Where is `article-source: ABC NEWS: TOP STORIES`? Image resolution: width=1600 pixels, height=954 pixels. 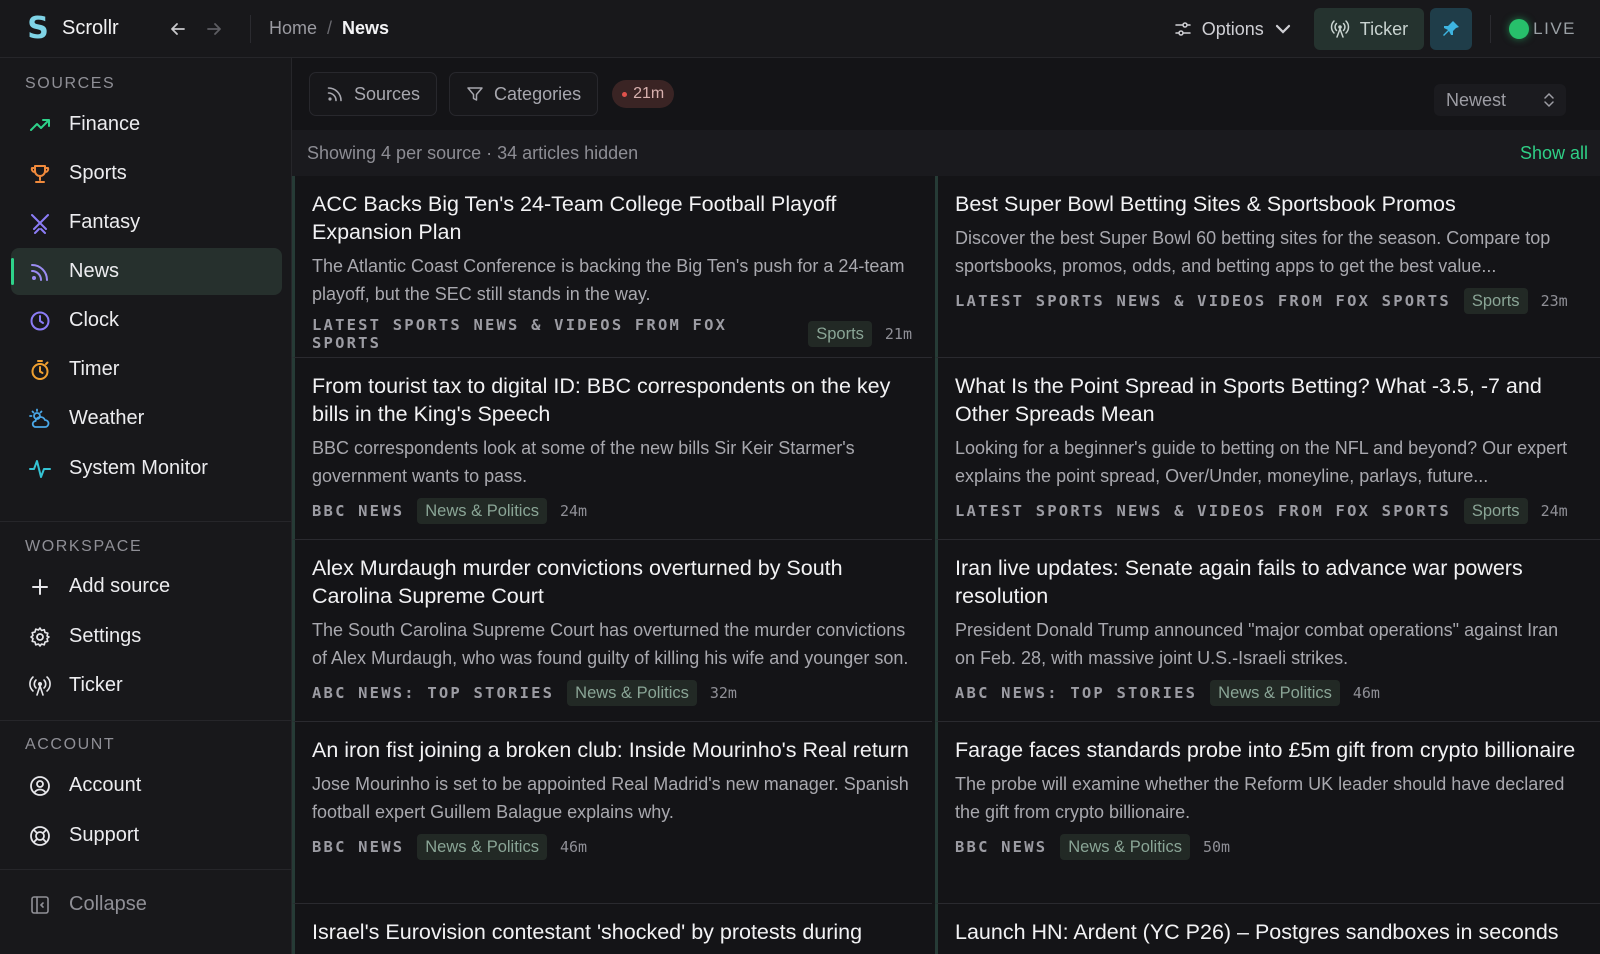
article-source: ABC NEWS: TOP STORIES is located at coordinates (1076, 693).